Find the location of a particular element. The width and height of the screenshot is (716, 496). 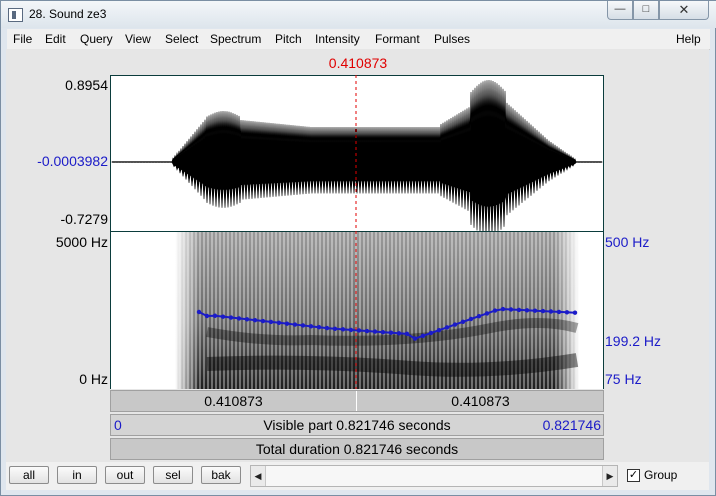

zoom-all-button: all is located at coordinates (29, 475).